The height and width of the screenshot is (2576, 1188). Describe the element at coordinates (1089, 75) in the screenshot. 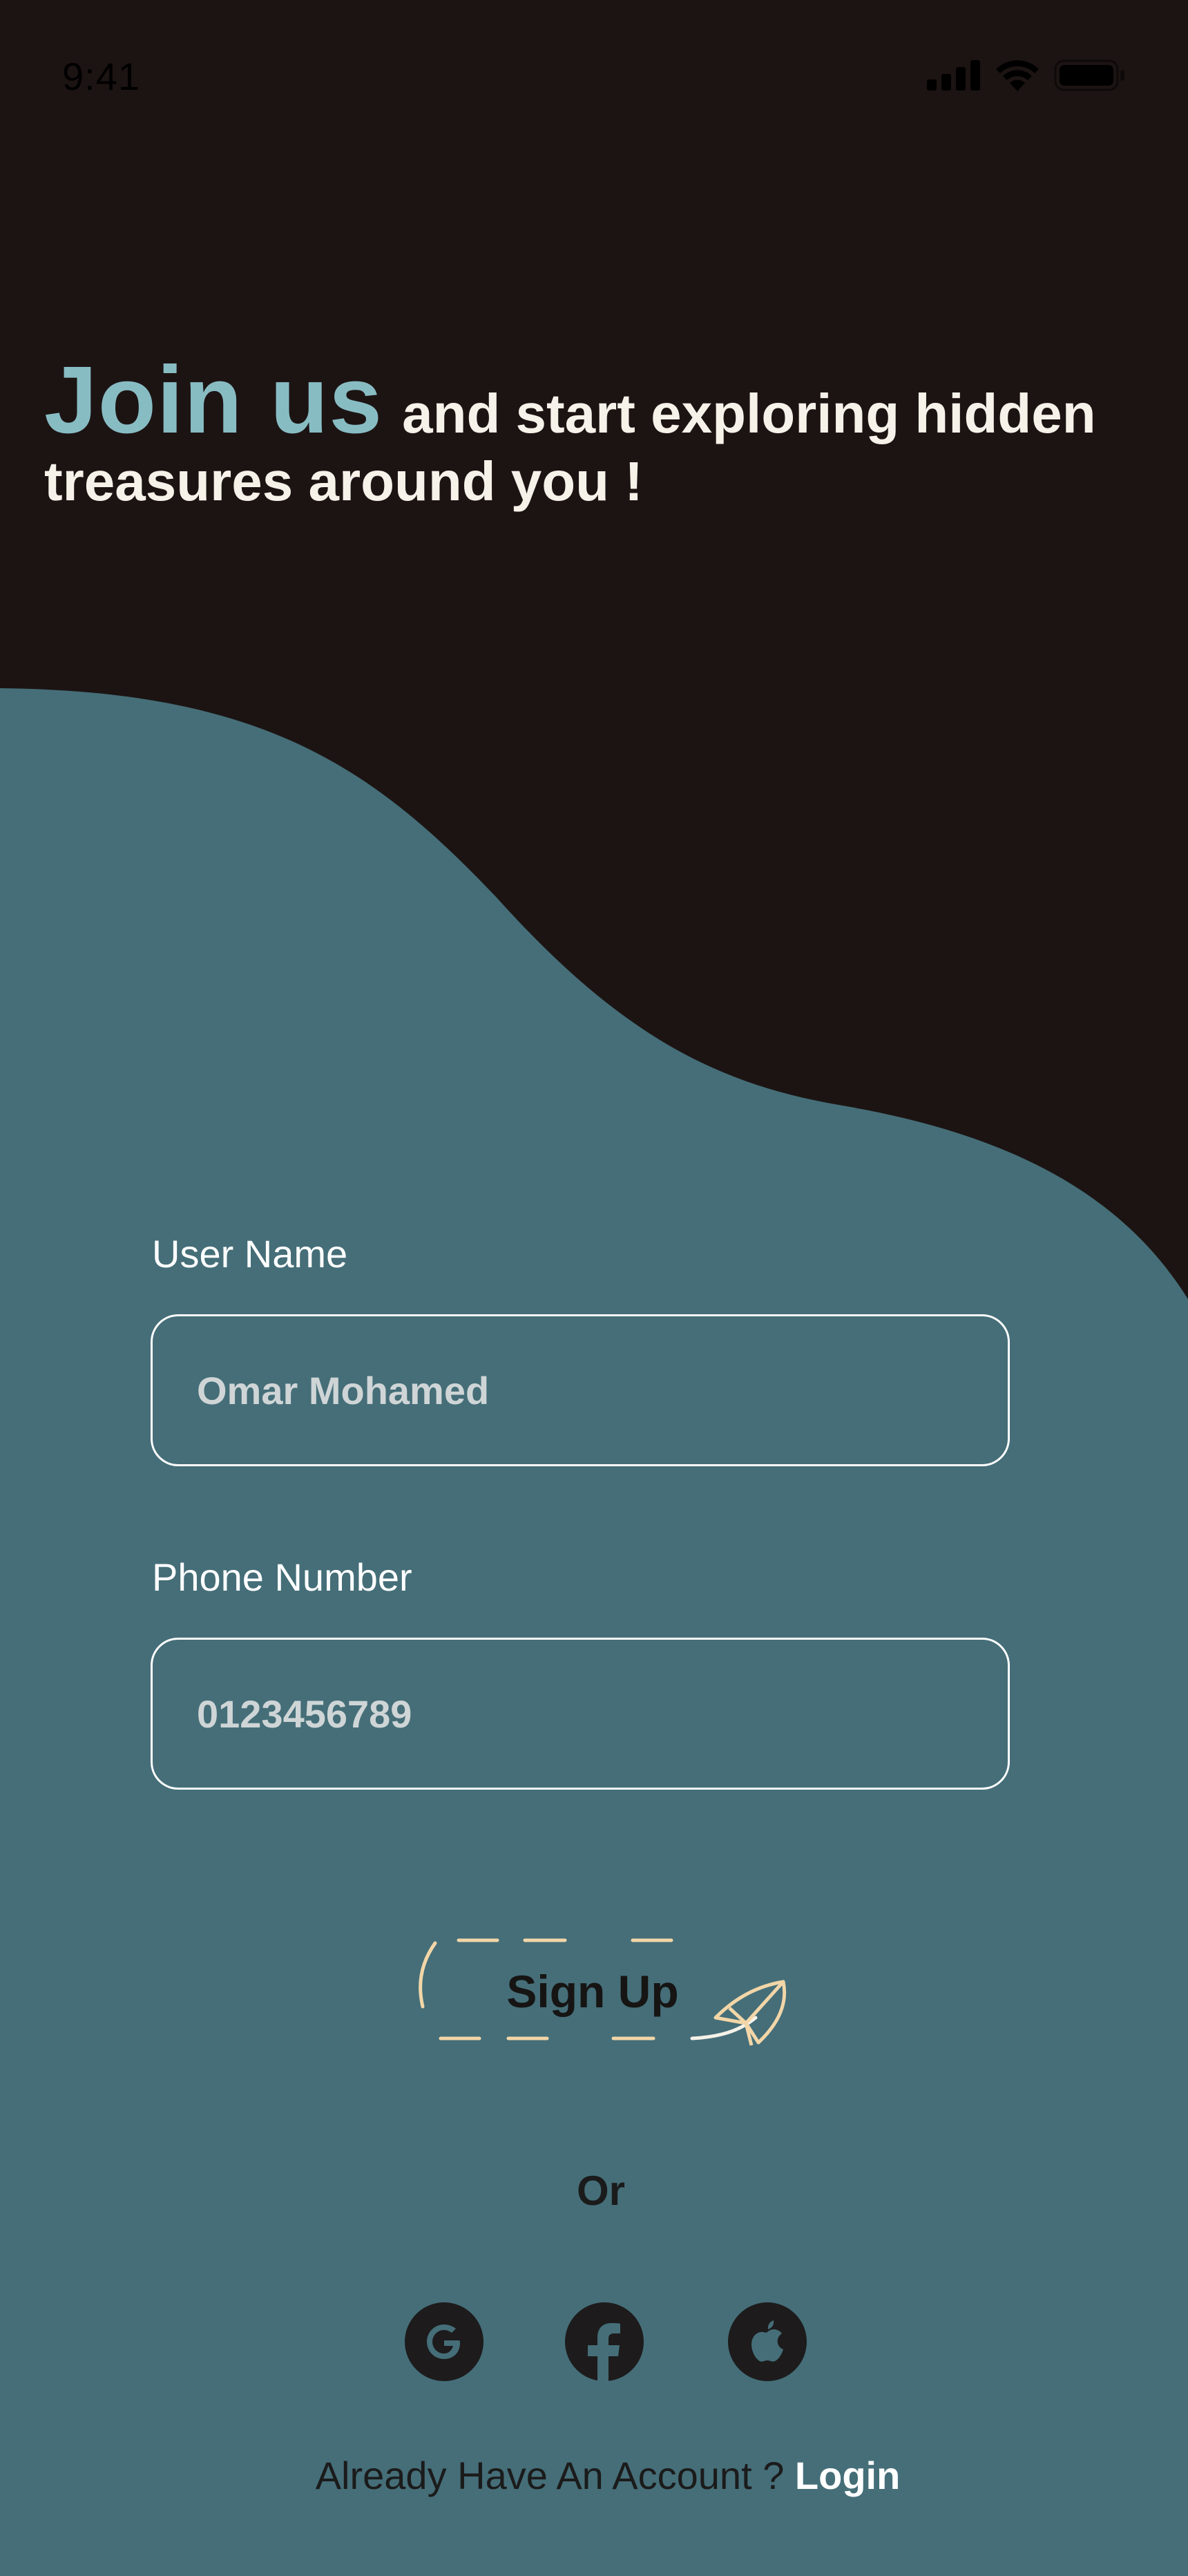

I see `battery-icon` at that location.